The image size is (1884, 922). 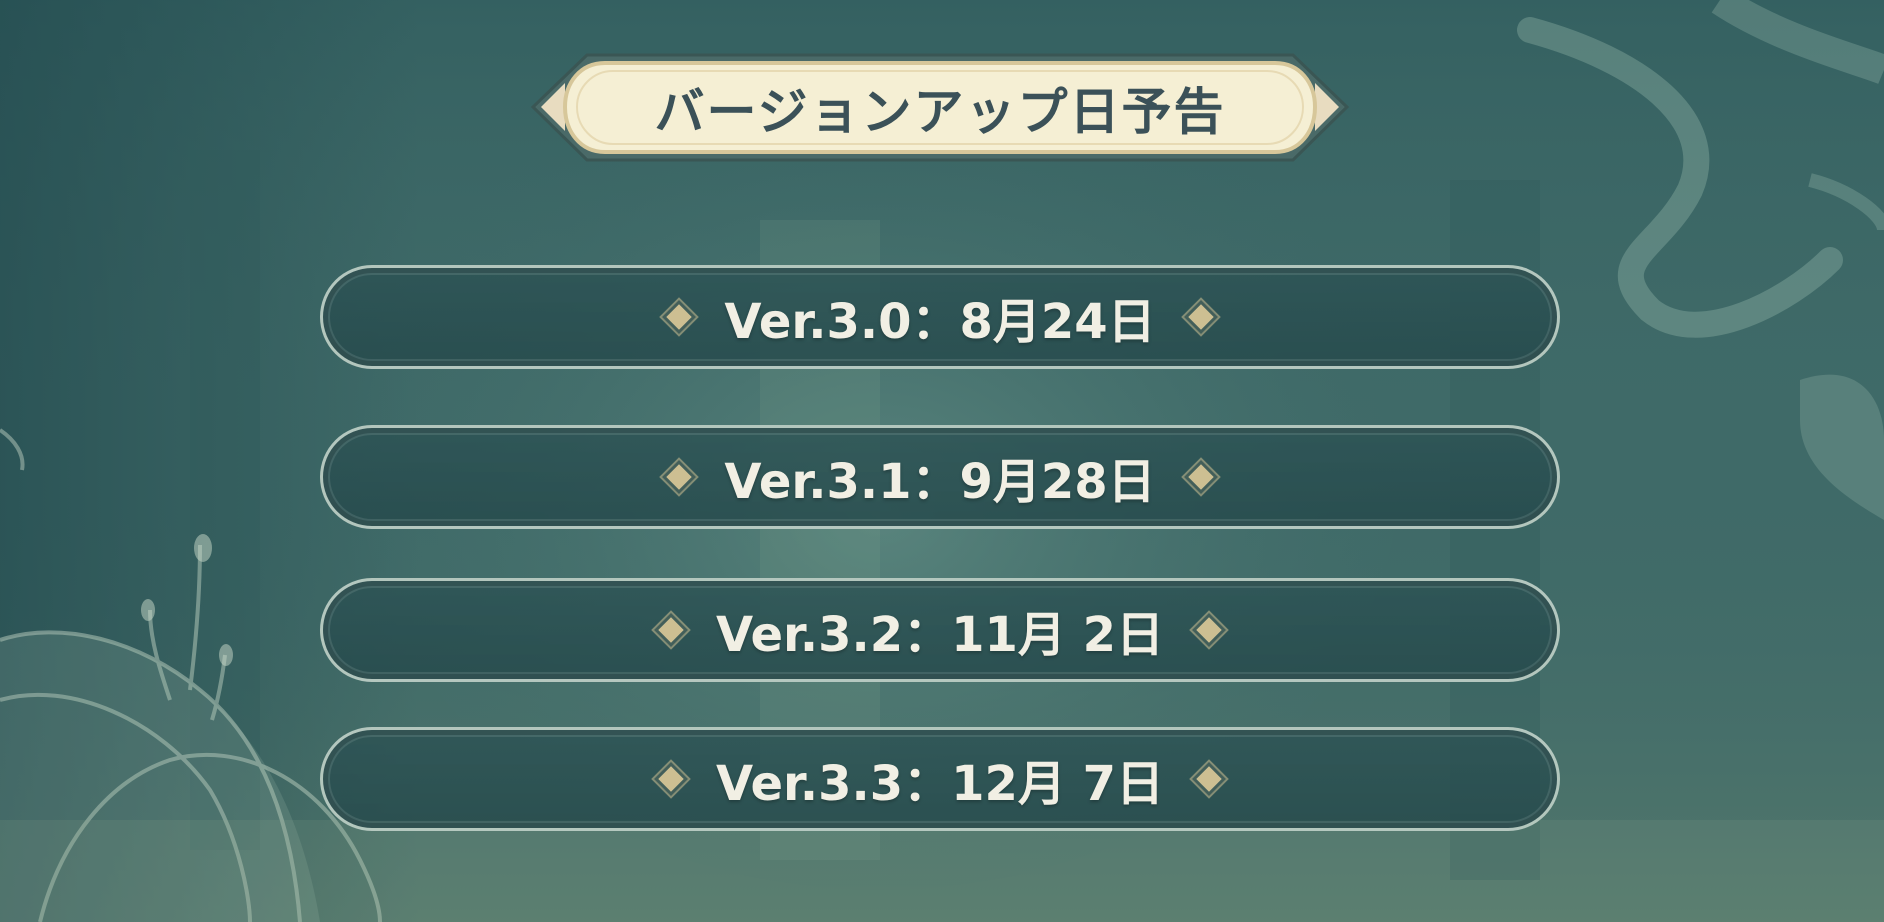 I want to click on version-row: Ver.3.1：9月28日, so click(x=940, y=477).